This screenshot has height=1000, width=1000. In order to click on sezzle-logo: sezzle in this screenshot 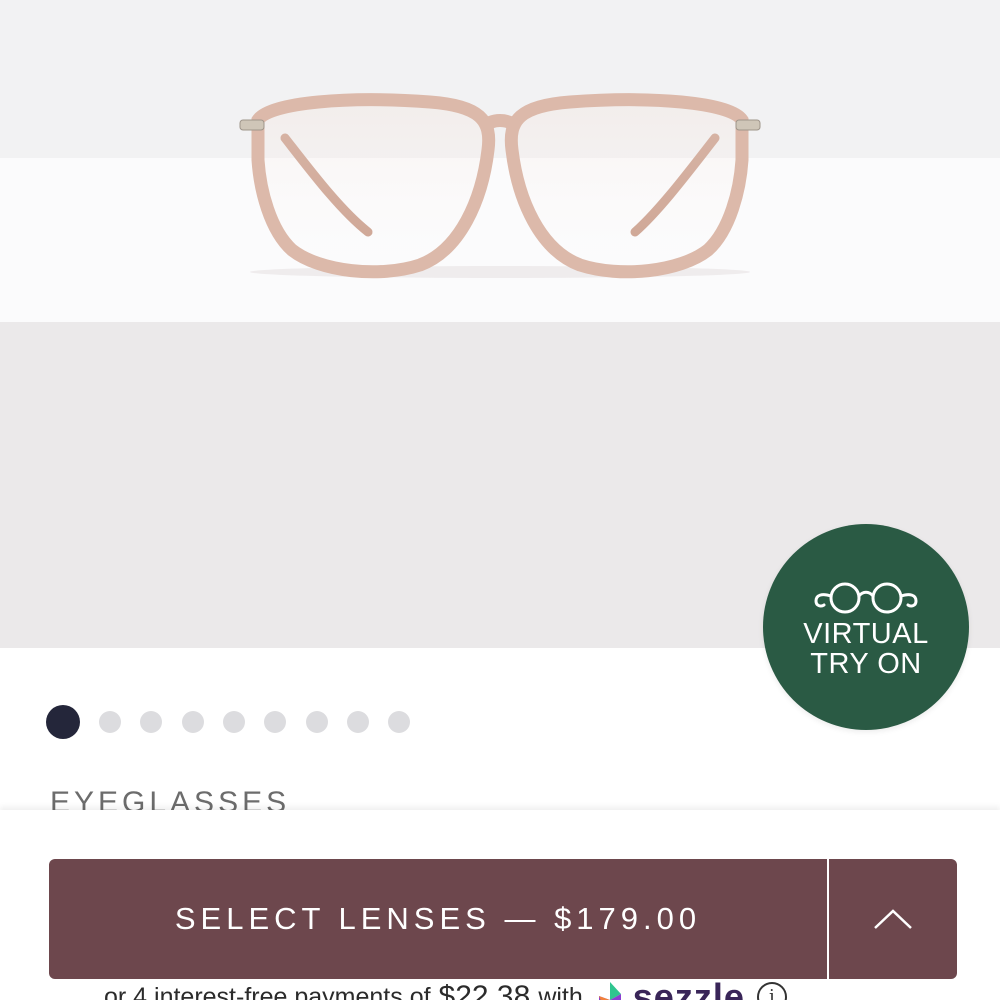, I will do `click(669, 988)`.